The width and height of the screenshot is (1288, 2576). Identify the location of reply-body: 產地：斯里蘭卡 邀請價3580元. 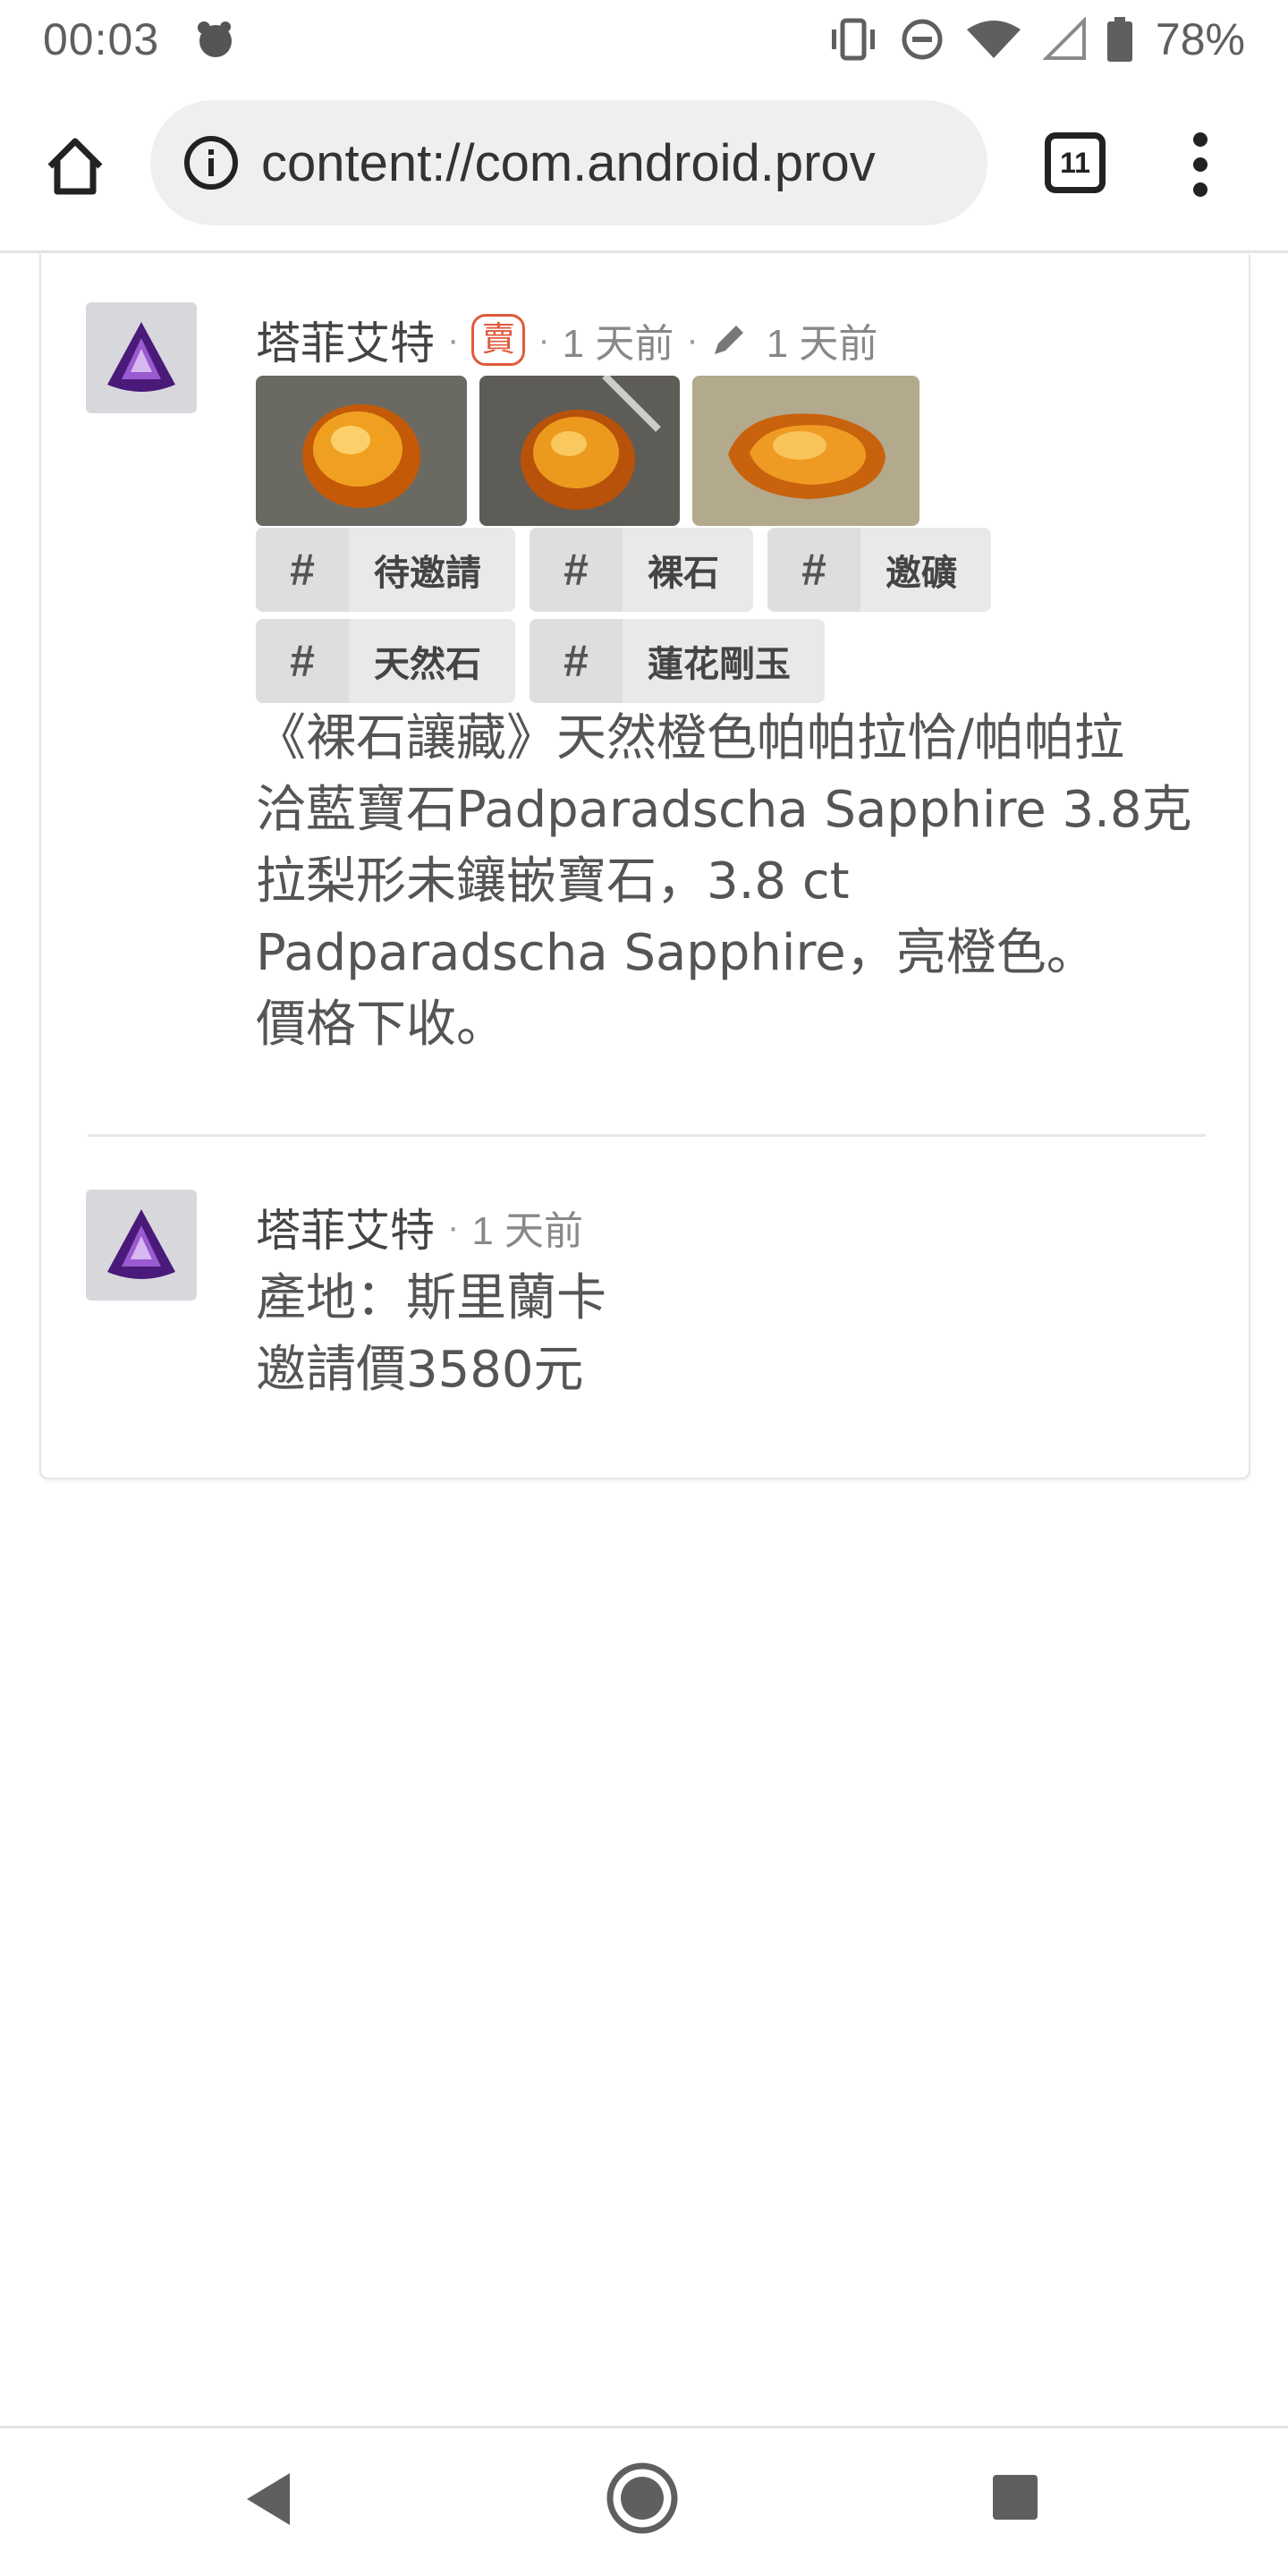
(431, 1334).